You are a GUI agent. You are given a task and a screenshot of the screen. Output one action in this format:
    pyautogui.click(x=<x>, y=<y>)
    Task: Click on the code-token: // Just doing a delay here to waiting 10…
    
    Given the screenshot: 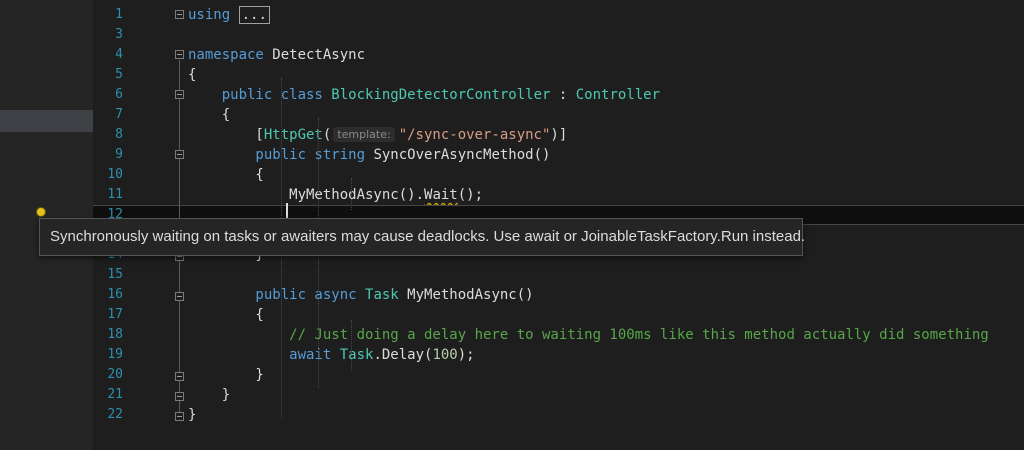 What is the action you would take?
    pyautogui.click(x=588, y=335)
    